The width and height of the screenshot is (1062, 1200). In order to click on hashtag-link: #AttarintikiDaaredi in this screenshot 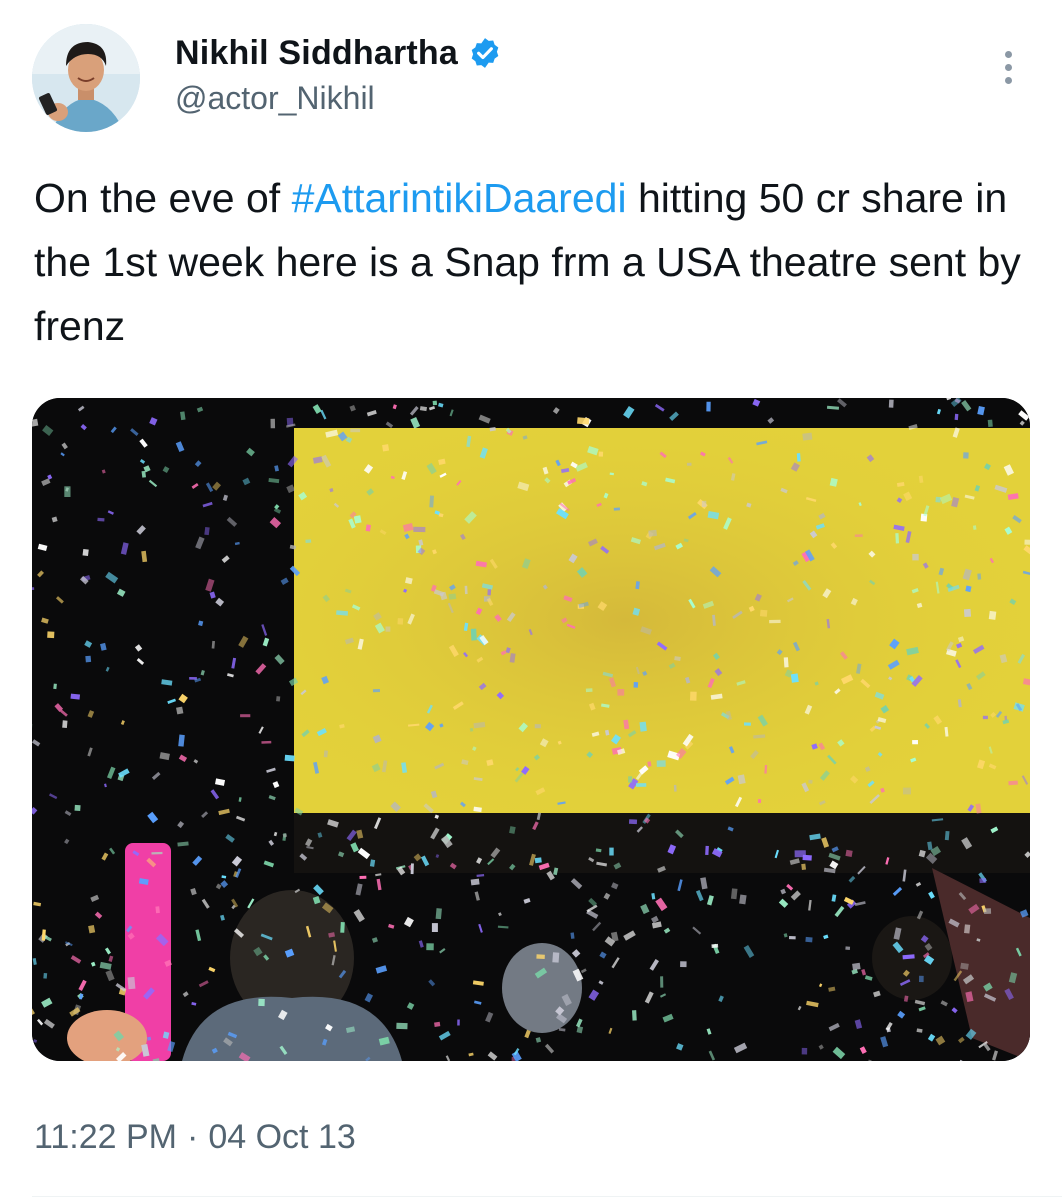, I will do `click(459, 198)`.